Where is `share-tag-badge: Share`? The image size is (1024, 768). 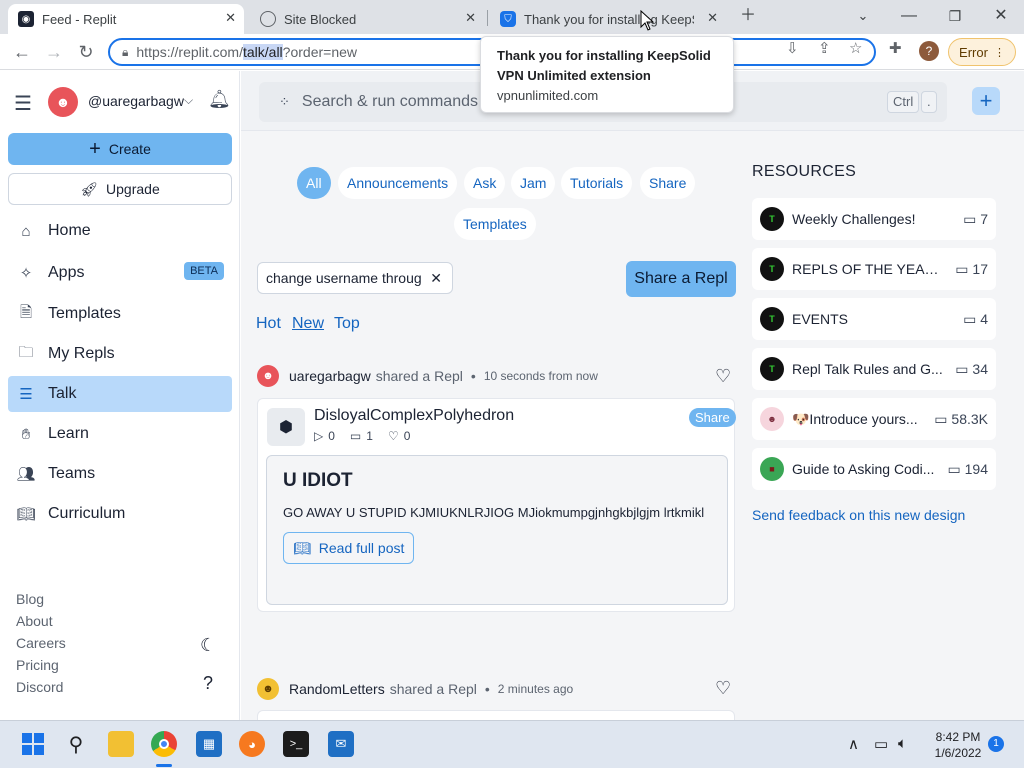
share-tag-badge: Share is located at coordinates (712, 417).